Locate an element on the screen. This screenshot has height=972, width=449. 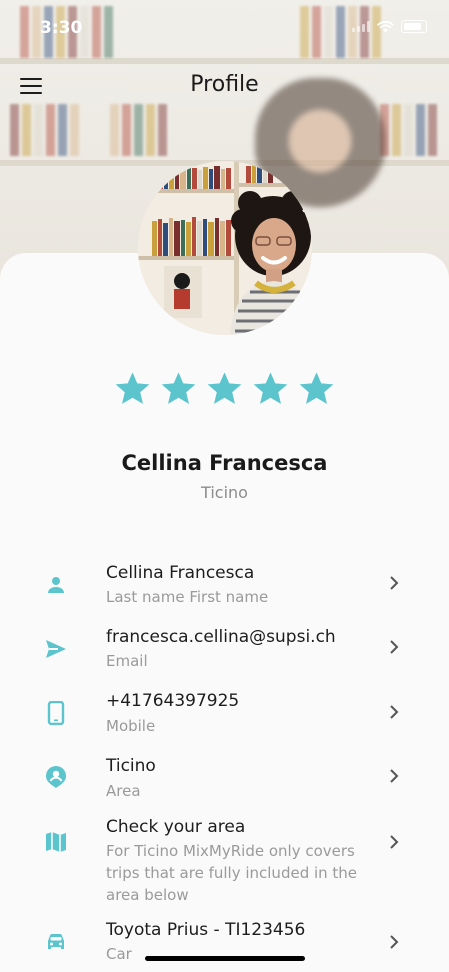
detail-value: Ticino is located at coordinates (131, 766).